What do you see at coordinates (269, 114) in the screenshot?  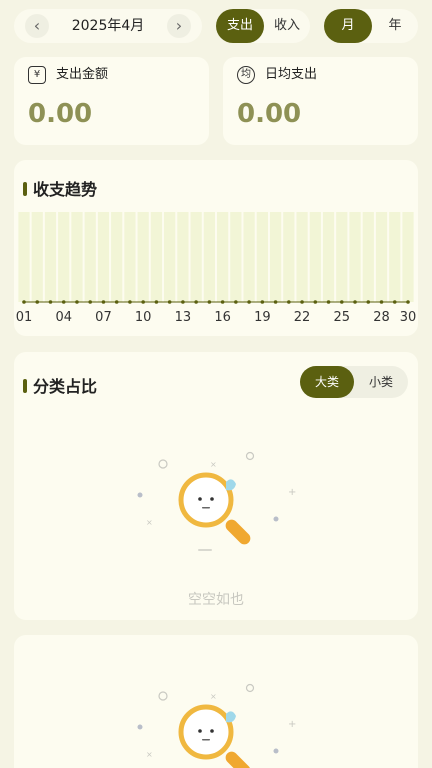 I see `daily-average-value: 0.00` at bounding box center [269, 114].